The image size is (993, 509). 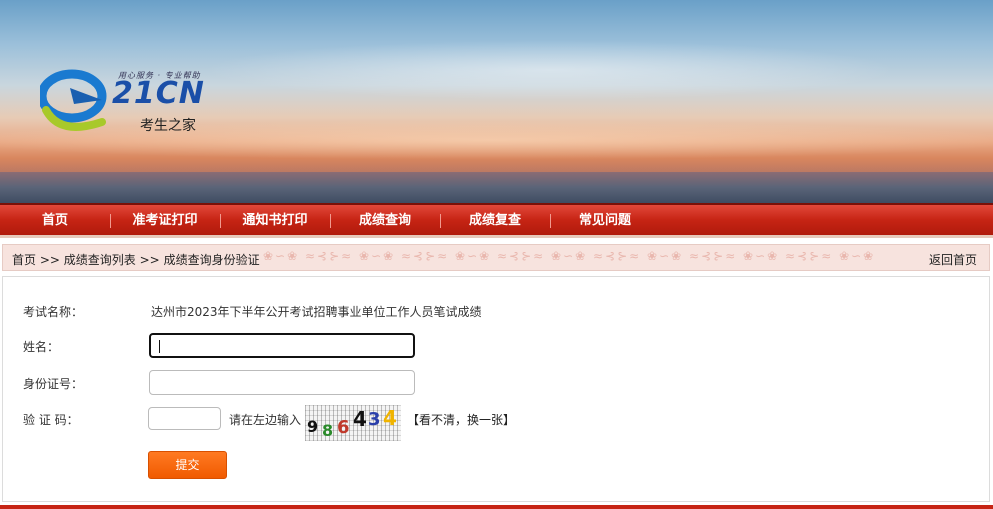 I want to click on exam-name-value: 达州市2023年下半年公开考试招聘事业单位工作人员笔试成绩, so click(x=316, y=312).